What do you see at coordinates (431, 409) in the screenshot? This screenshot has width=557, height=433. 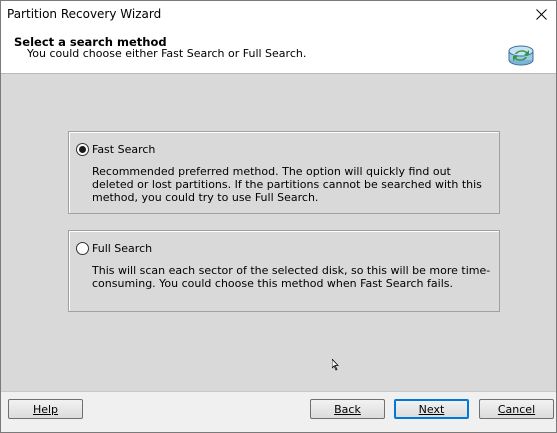 I see `next-button: Next` at bounding box center [431, 409].